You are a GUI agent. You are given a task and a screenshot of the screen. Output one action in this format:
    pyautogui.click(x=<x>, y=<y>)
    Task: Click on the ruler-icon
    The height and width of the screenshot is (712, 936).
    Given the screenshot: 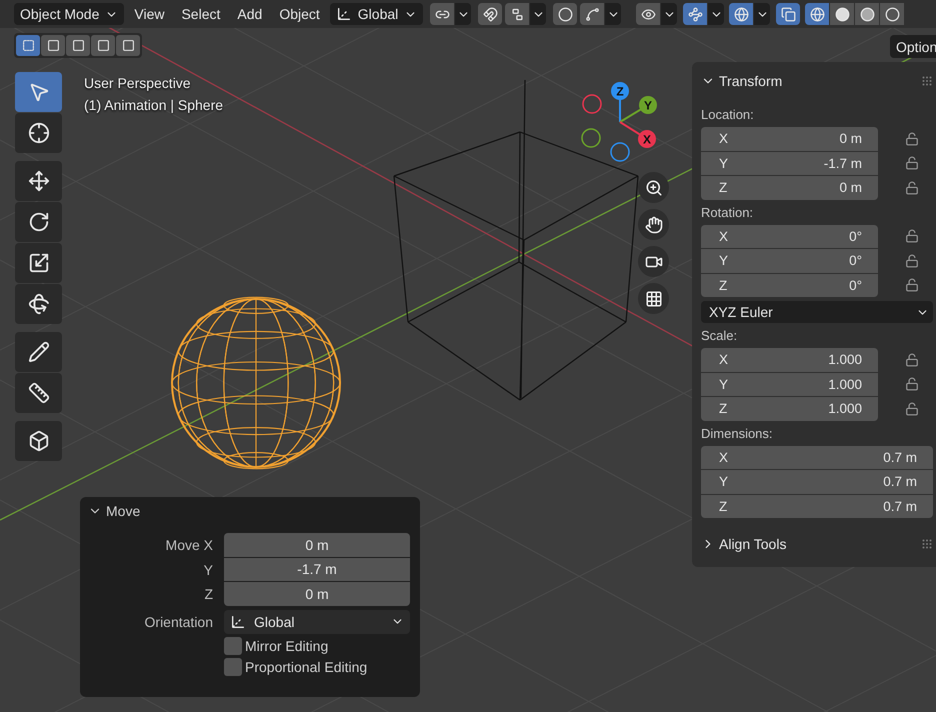 What is the action you would take?
    pyautogui.click(x=39, y=393)
    